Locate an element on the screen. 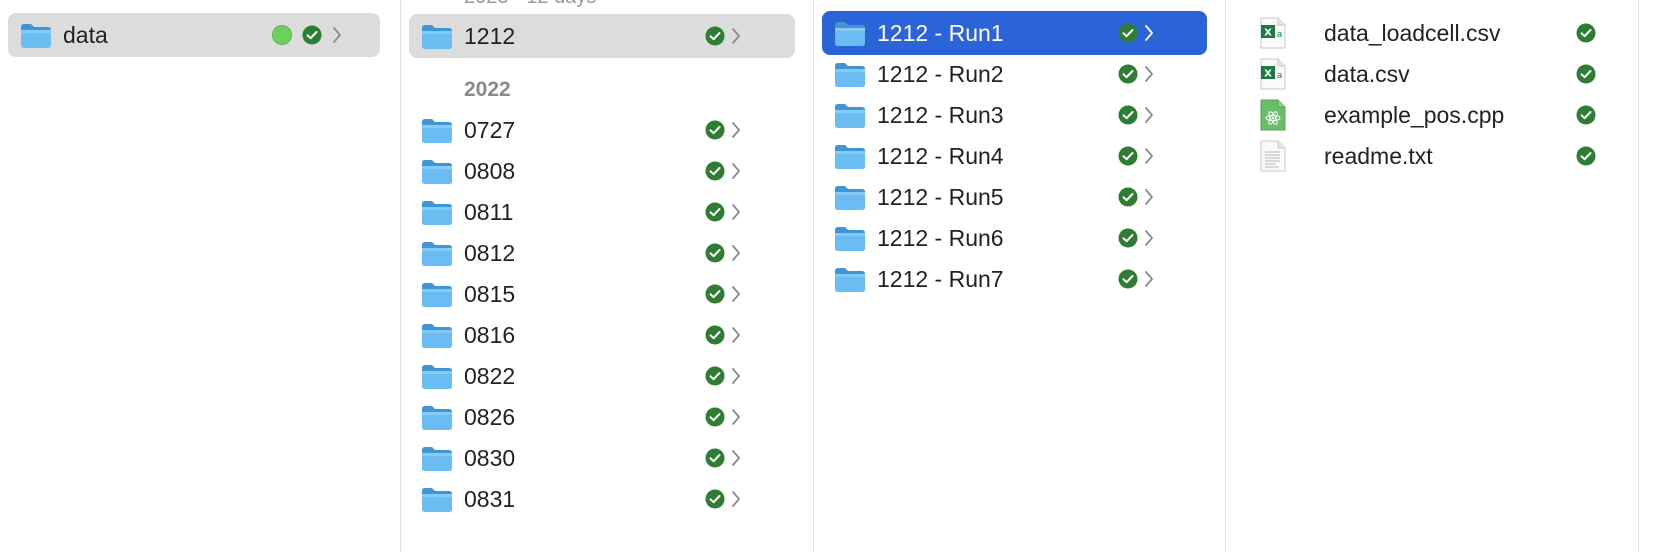 Image resolution: width=1676 pixels, height=552 pixels. folder-label: 1212 - Run3 is located at coordinates (940, 115).